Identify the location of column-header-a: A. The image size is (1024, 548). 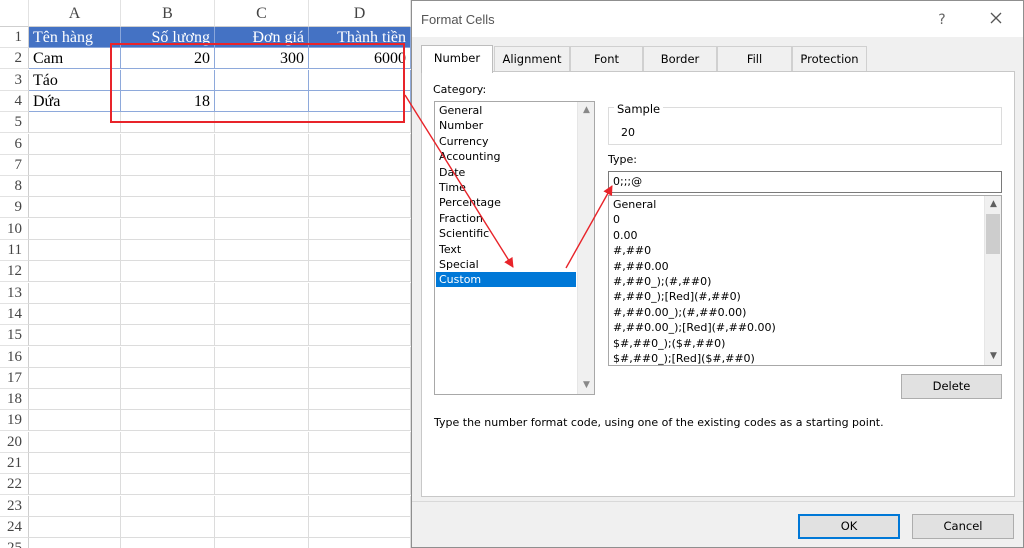
(75, 13).